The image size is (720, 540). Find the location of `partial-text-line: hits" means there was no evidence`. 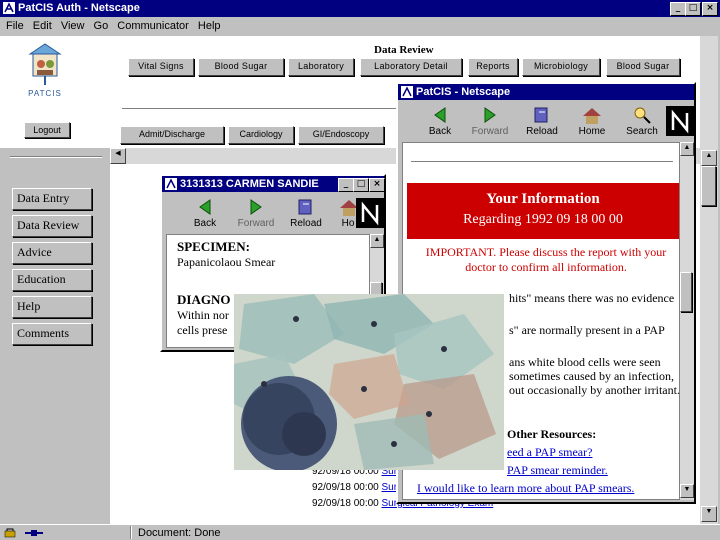

partial-text-line: hits" means there was no evidence is located at coordinates (592, 298).